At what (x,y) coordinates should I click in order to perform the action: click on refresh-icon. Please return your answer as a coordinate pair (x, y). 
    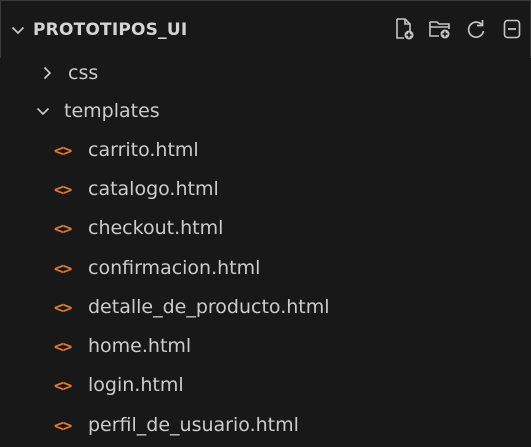
    Looking at the image, I should click on (476, 29).